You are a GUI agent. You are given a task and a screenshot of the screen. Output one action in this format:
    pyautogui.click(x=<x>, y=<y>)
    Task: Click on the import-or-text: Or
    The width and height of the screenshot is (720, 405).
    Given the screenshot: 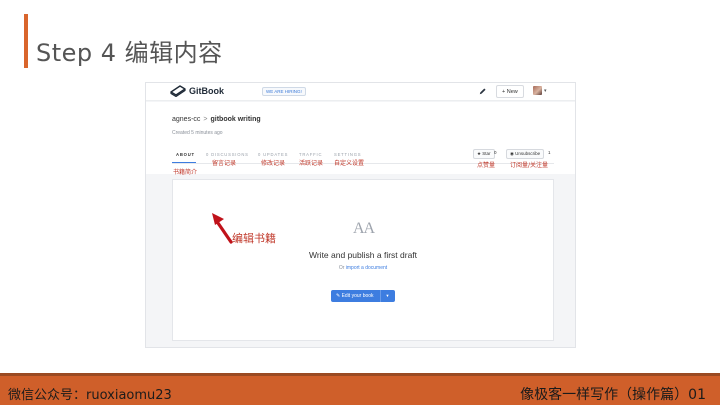 What is the action you would take?
    pyautogui.click(x=342, y=268)
    